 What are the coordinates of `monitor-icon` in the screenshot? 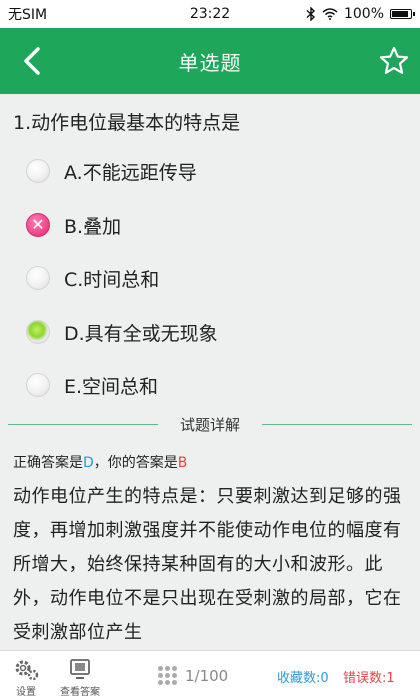 It's located at (80, 669).